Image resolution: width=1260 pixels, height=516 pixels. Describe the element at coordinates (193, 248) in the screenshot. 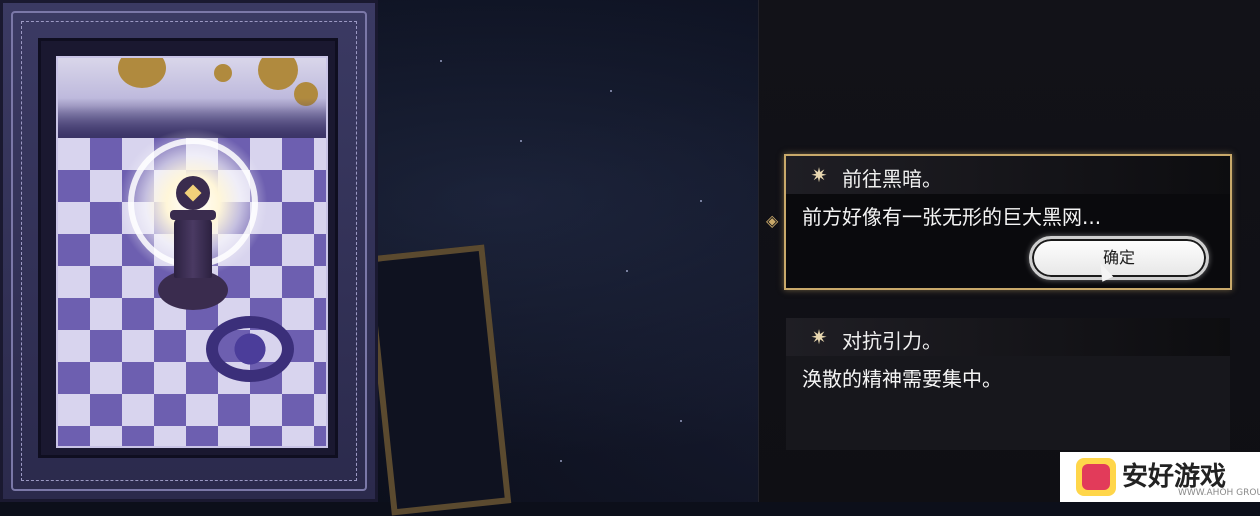

I see `pawn-body` at that location.